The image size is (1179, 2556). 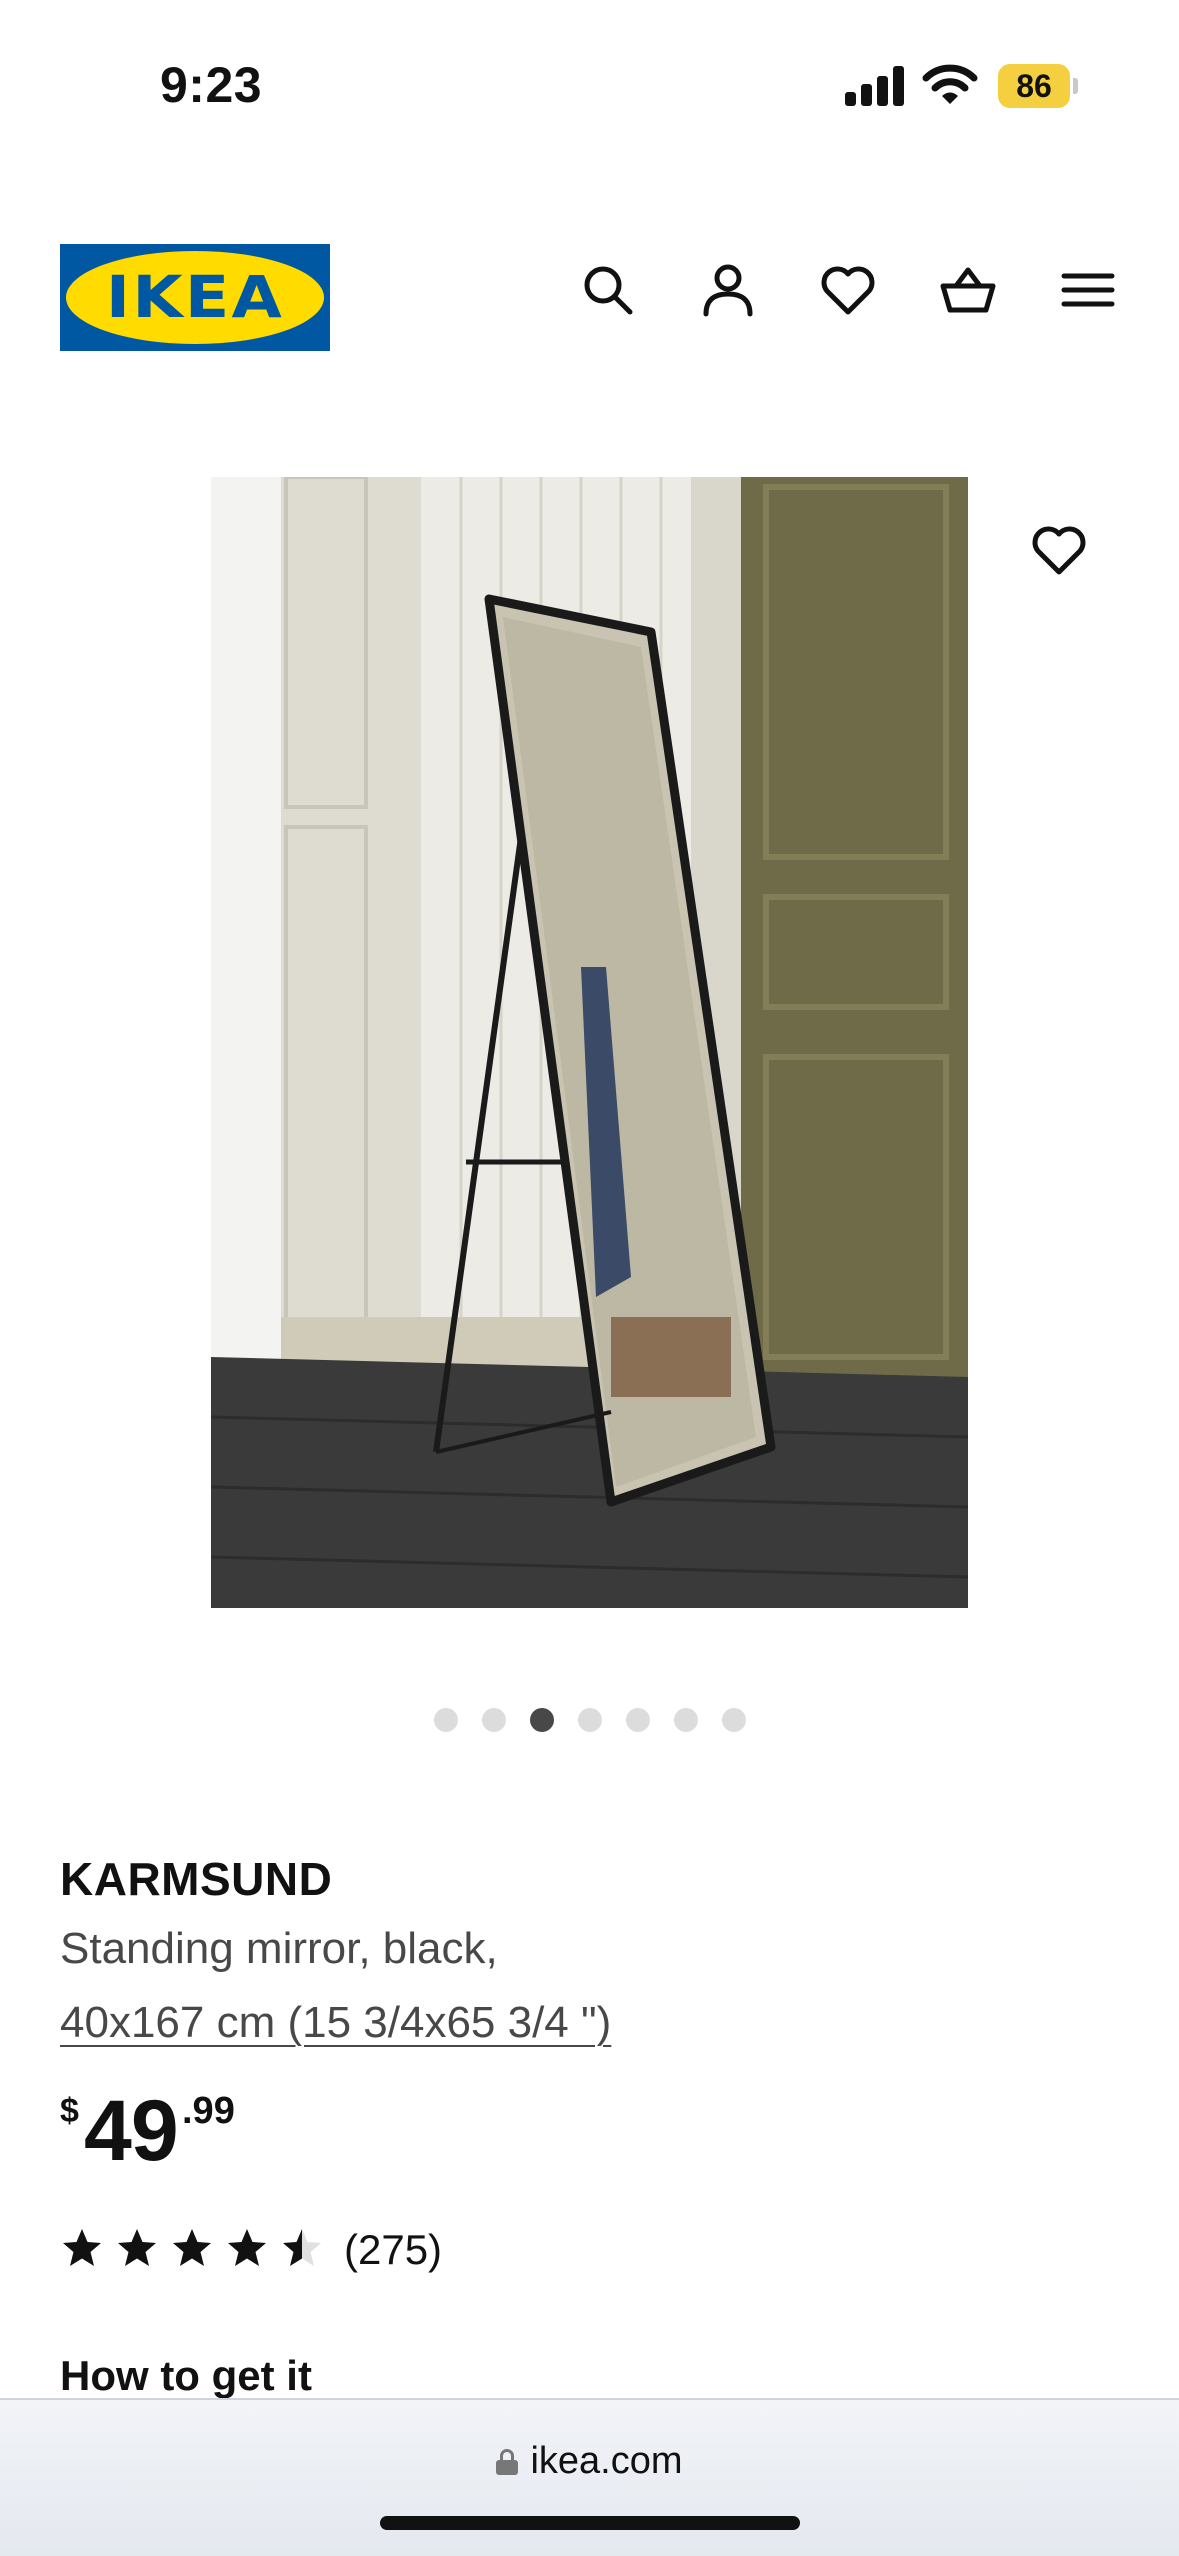 I want to click on status-time: 9:23, so click(x=211, y=85).